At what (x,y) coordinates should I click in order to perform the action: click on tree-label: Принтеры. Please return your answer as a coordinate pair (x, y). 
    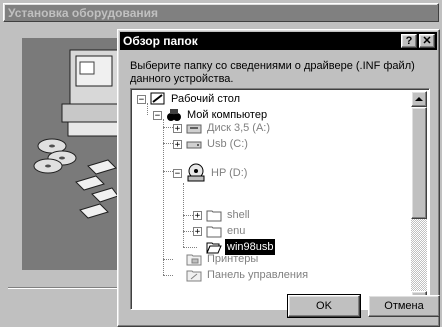
    Looking at the image, I should click on (233, 259).